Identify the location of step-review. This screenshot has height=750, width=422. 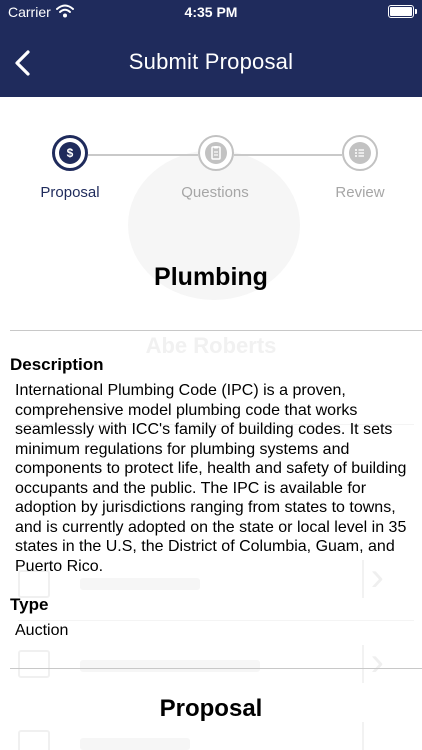
(360, 153).